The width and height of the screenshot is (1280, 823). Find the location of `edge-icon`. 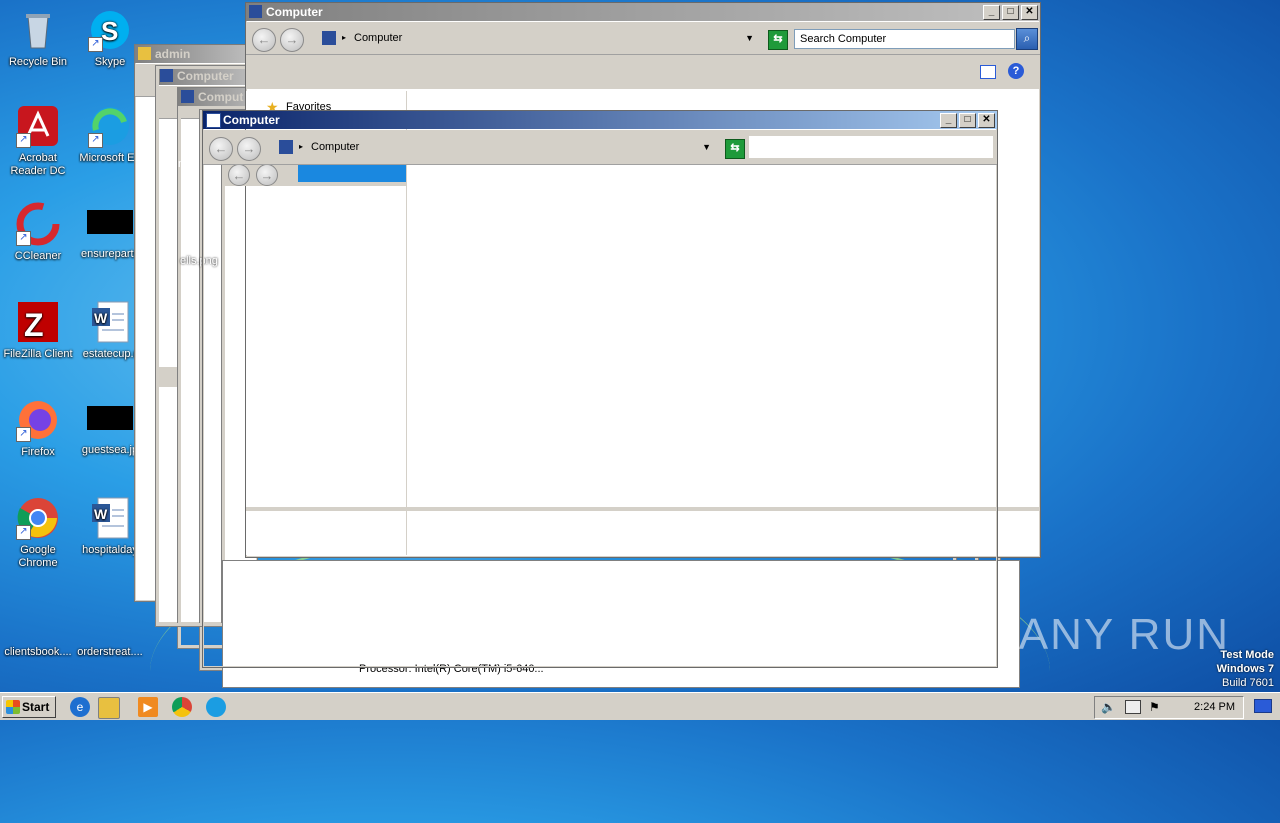

edge-icon is located at coordinates (216, 707).